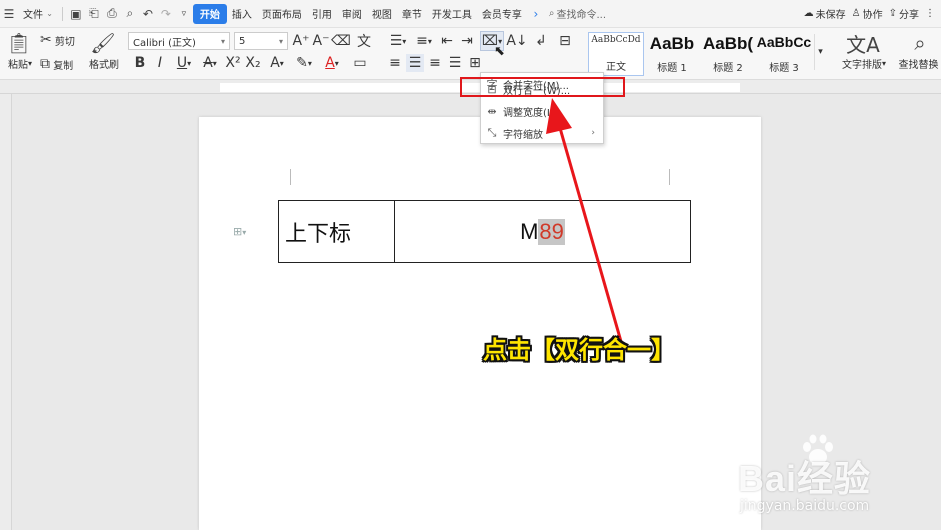 The width and height of the screenshot is (941, 530). Describe the element at coordinates (412, 14) in the screenshot. I see `tab-chapter: 章节` at that location.